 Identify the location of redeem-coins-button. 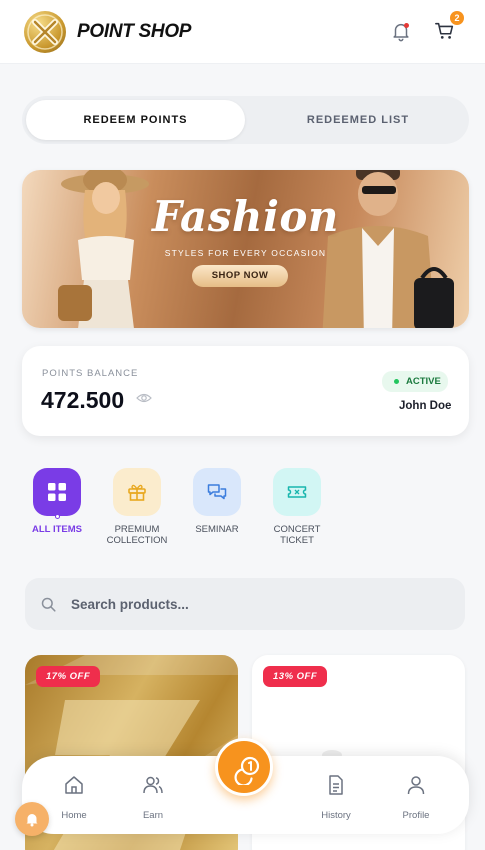
(244, 767).